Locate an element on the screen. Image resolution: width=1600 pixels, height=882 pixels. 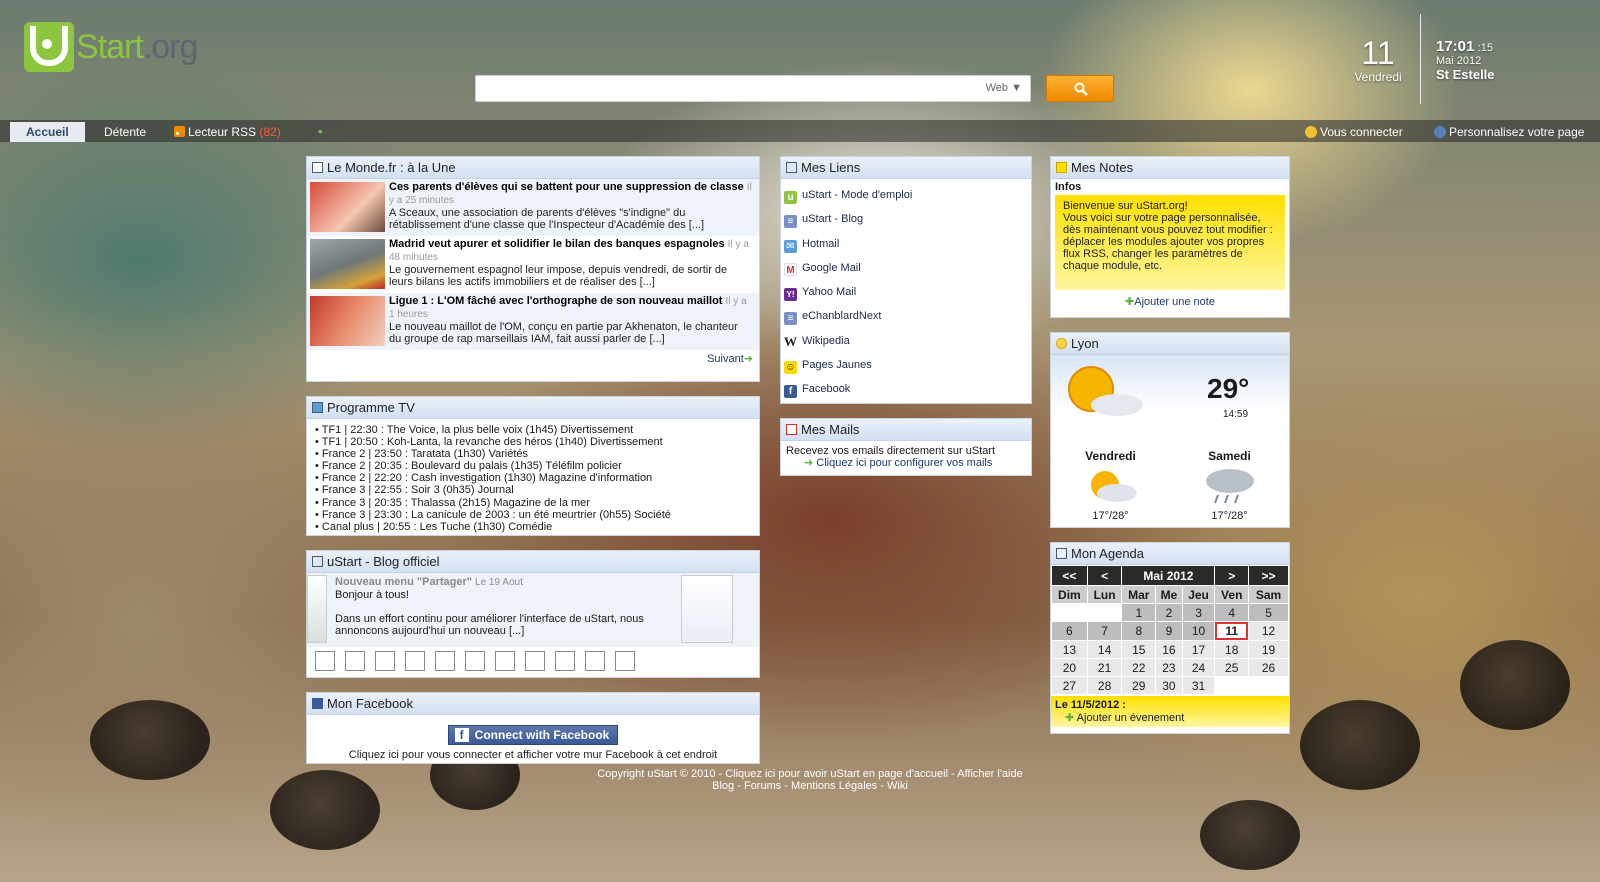
link-item-ustart-mode-emploi: u uStart - Mode d'emploi is located at coordinates (907, 195).